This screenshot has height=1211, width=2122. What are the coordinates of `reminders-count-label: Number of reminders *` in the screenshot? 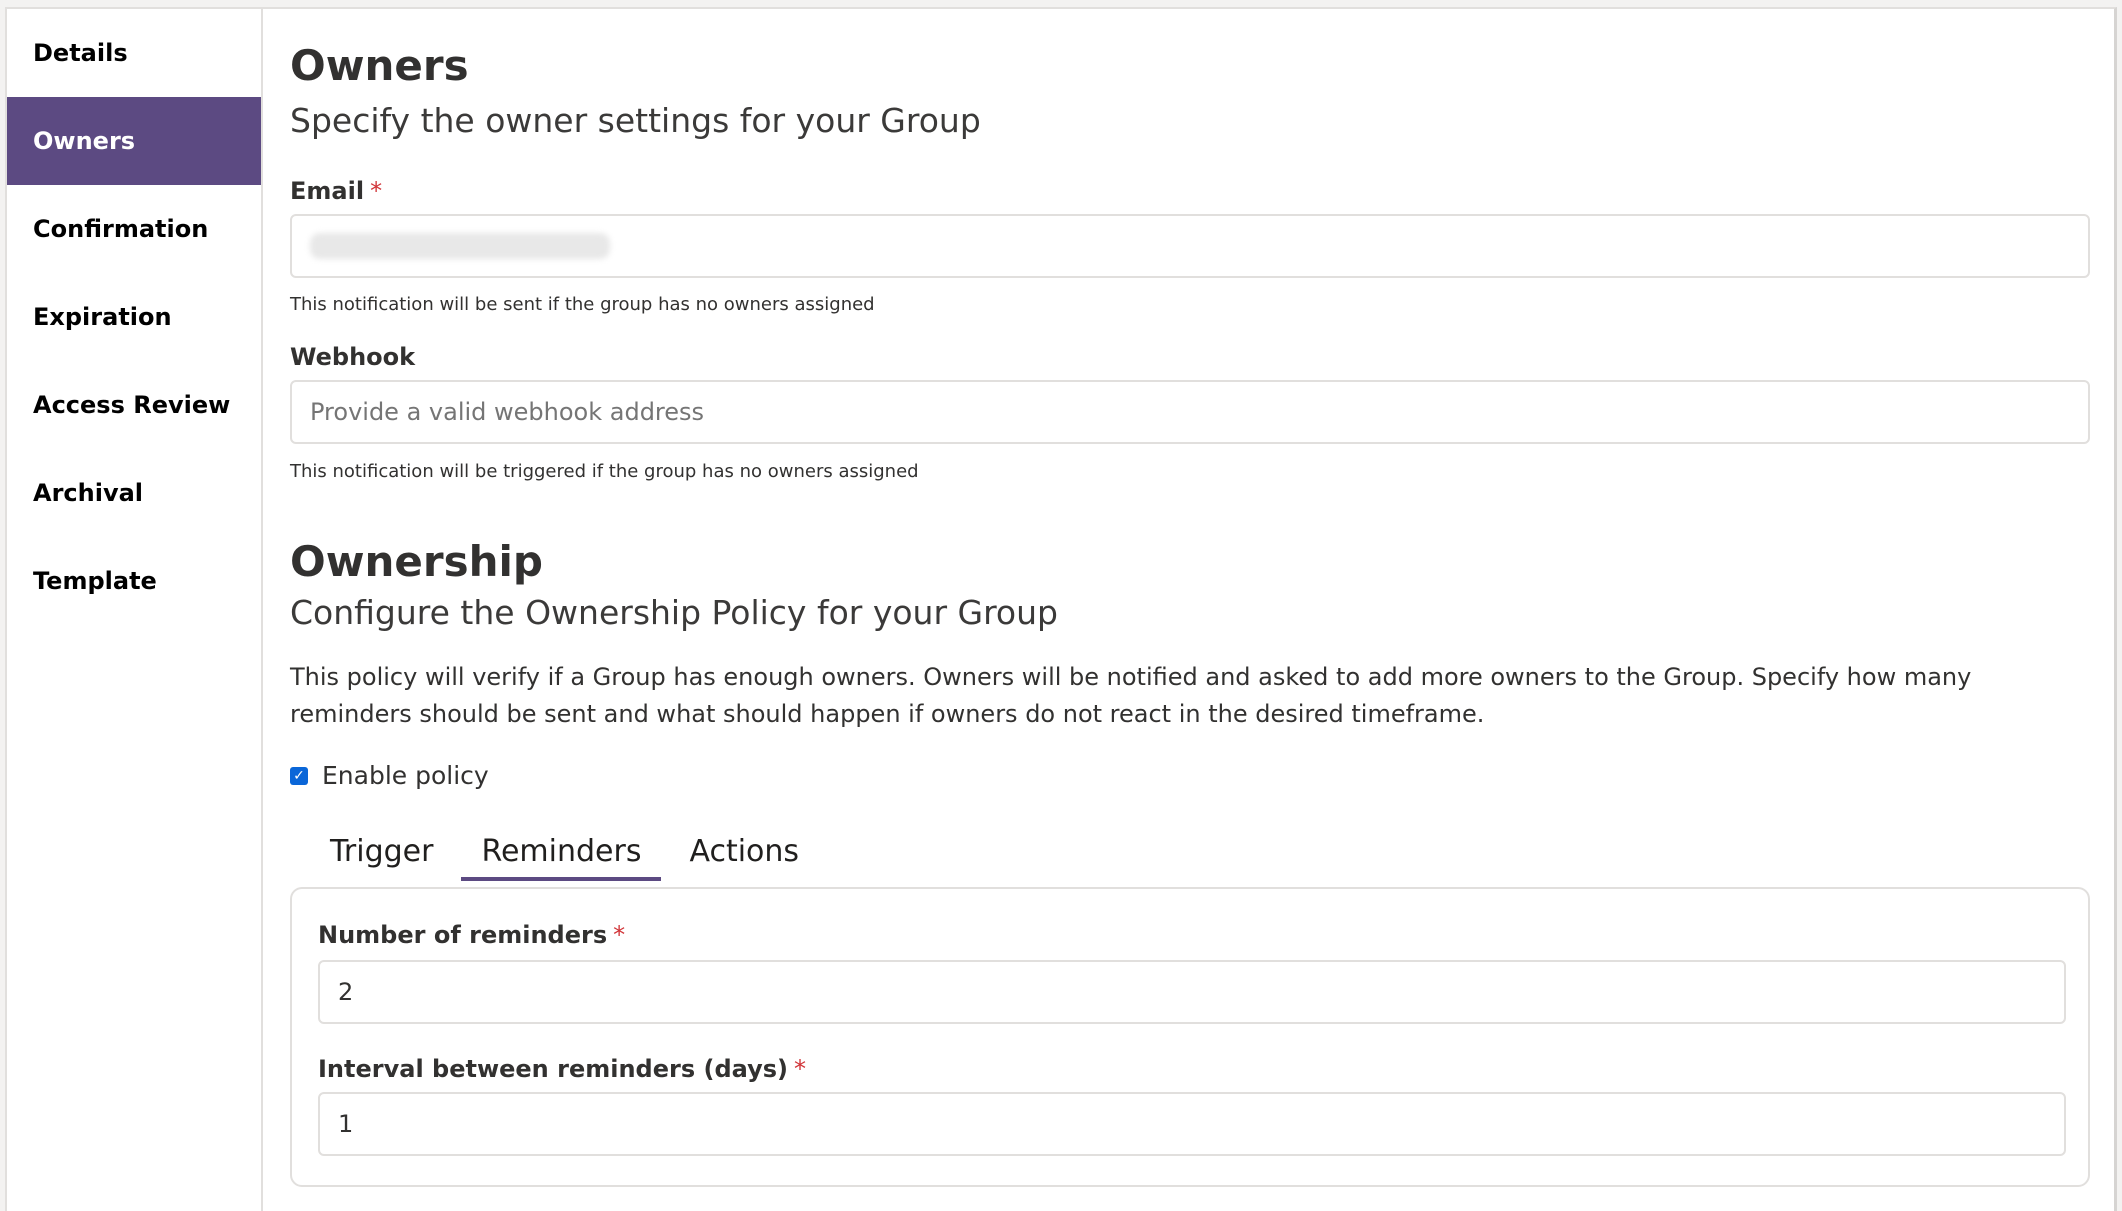 It's located at (471, 935).